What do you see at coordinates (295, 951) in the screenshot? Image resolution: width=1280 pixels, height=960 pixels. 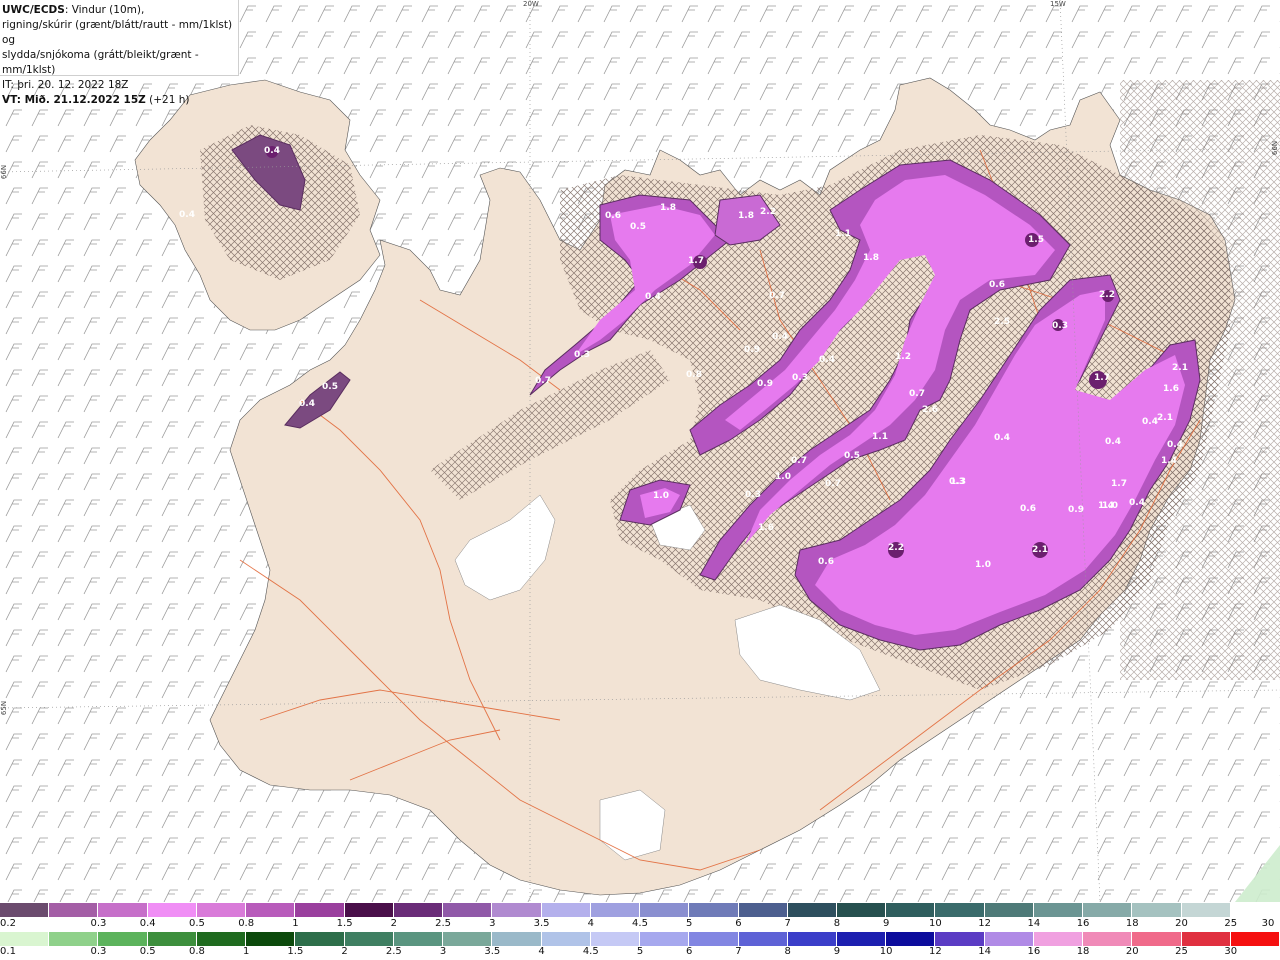 I see `legend-label: 1.5` at bounding box center [295, 951].